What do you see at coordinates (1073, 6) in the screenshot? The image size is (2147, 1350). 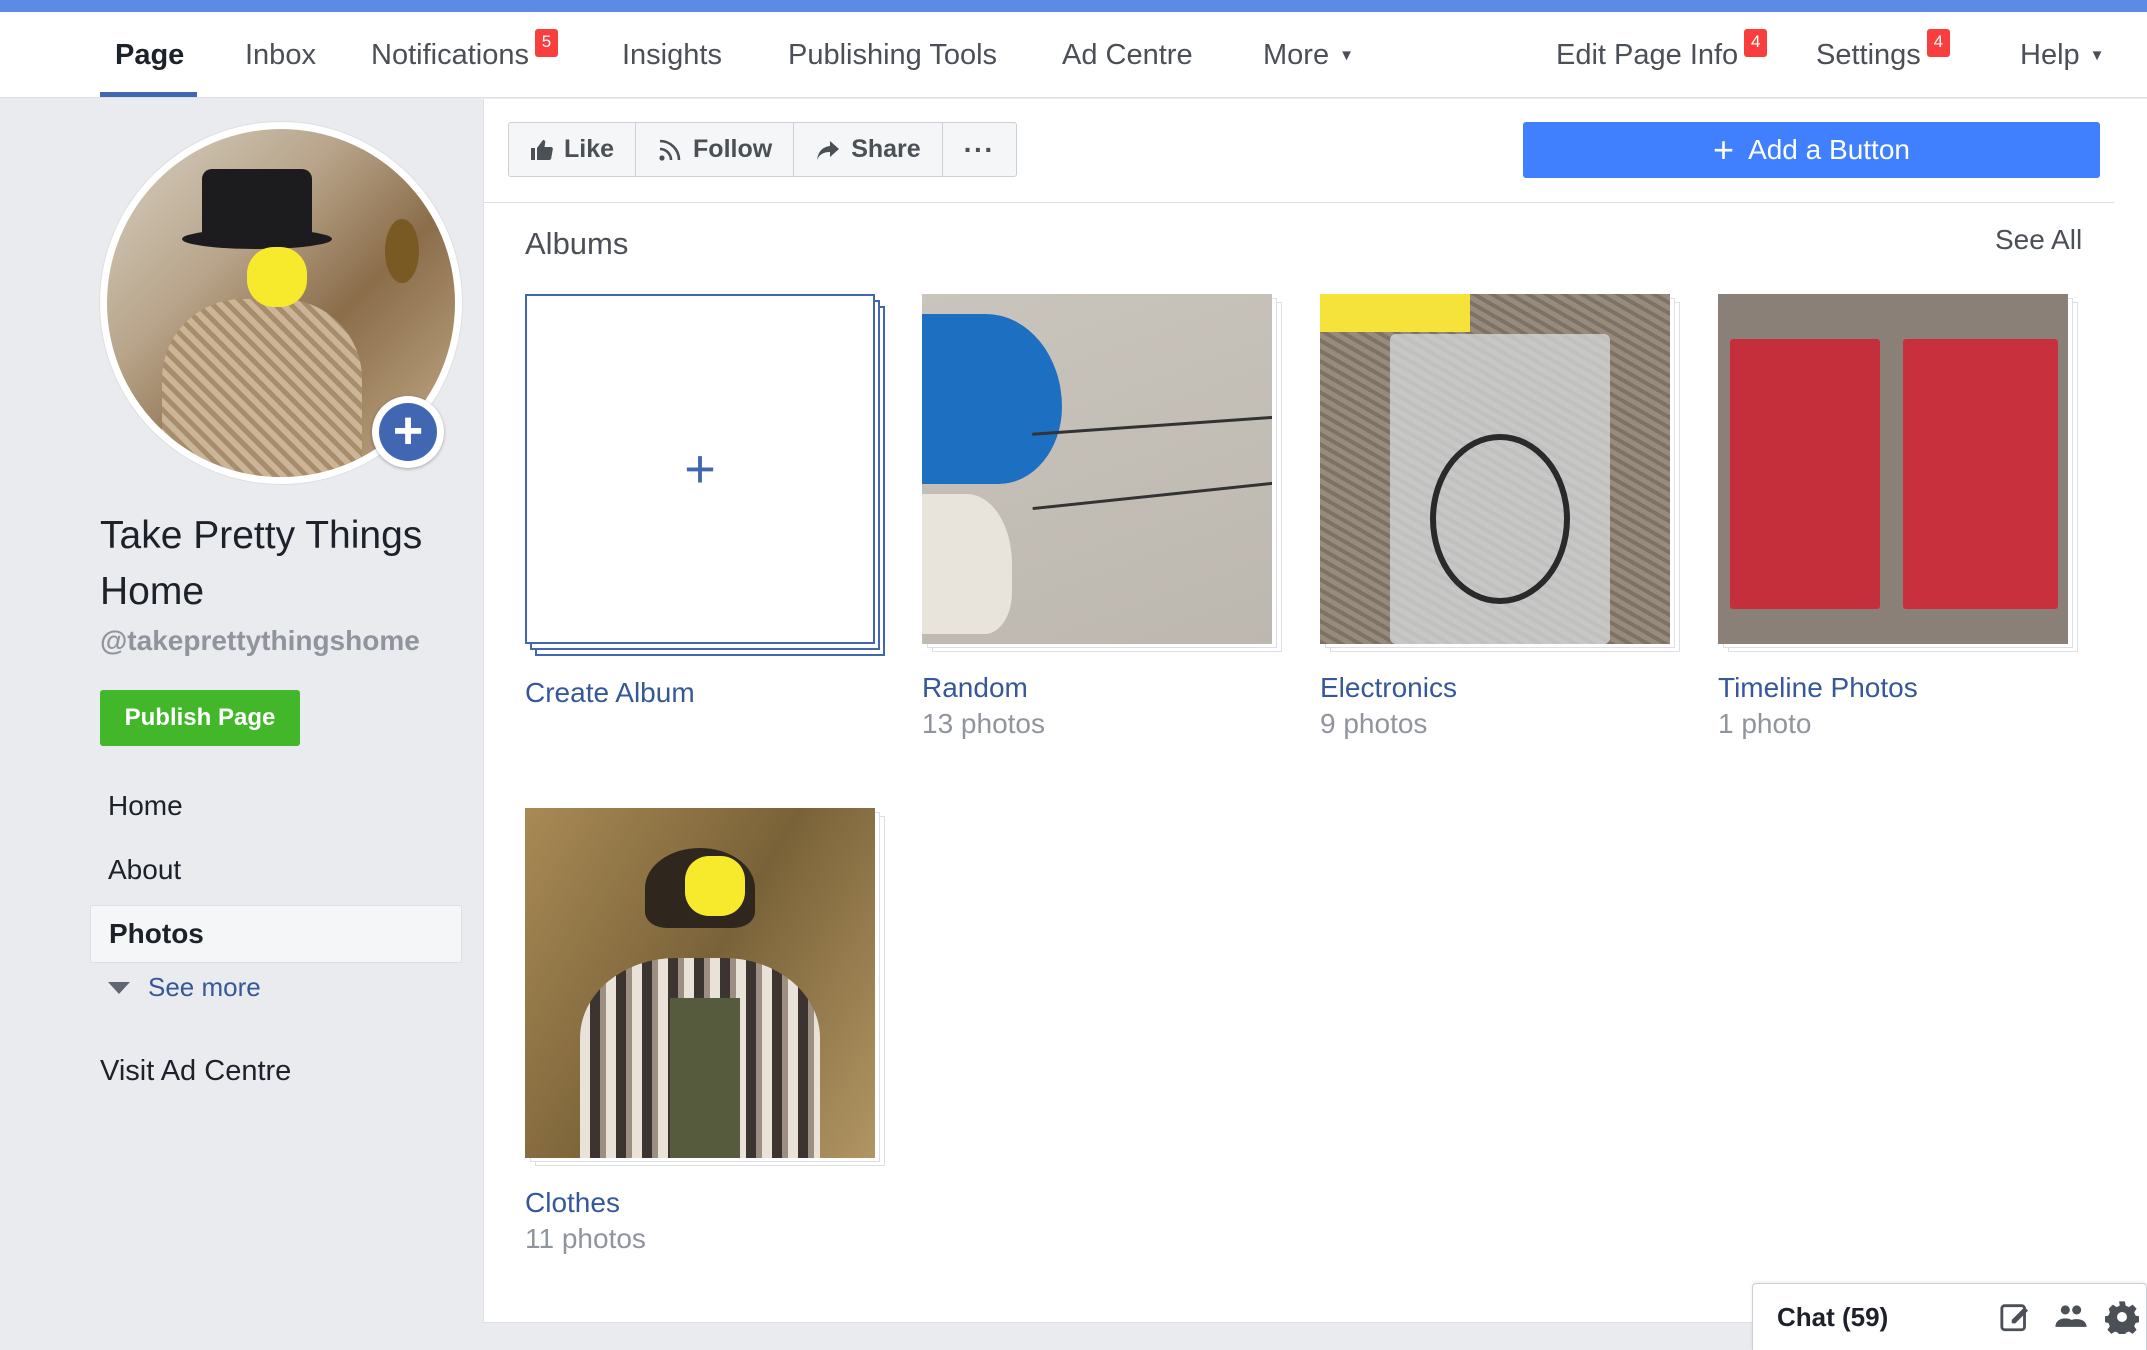 I see `top-accent-stripe` at bounding box center [1073, 6].